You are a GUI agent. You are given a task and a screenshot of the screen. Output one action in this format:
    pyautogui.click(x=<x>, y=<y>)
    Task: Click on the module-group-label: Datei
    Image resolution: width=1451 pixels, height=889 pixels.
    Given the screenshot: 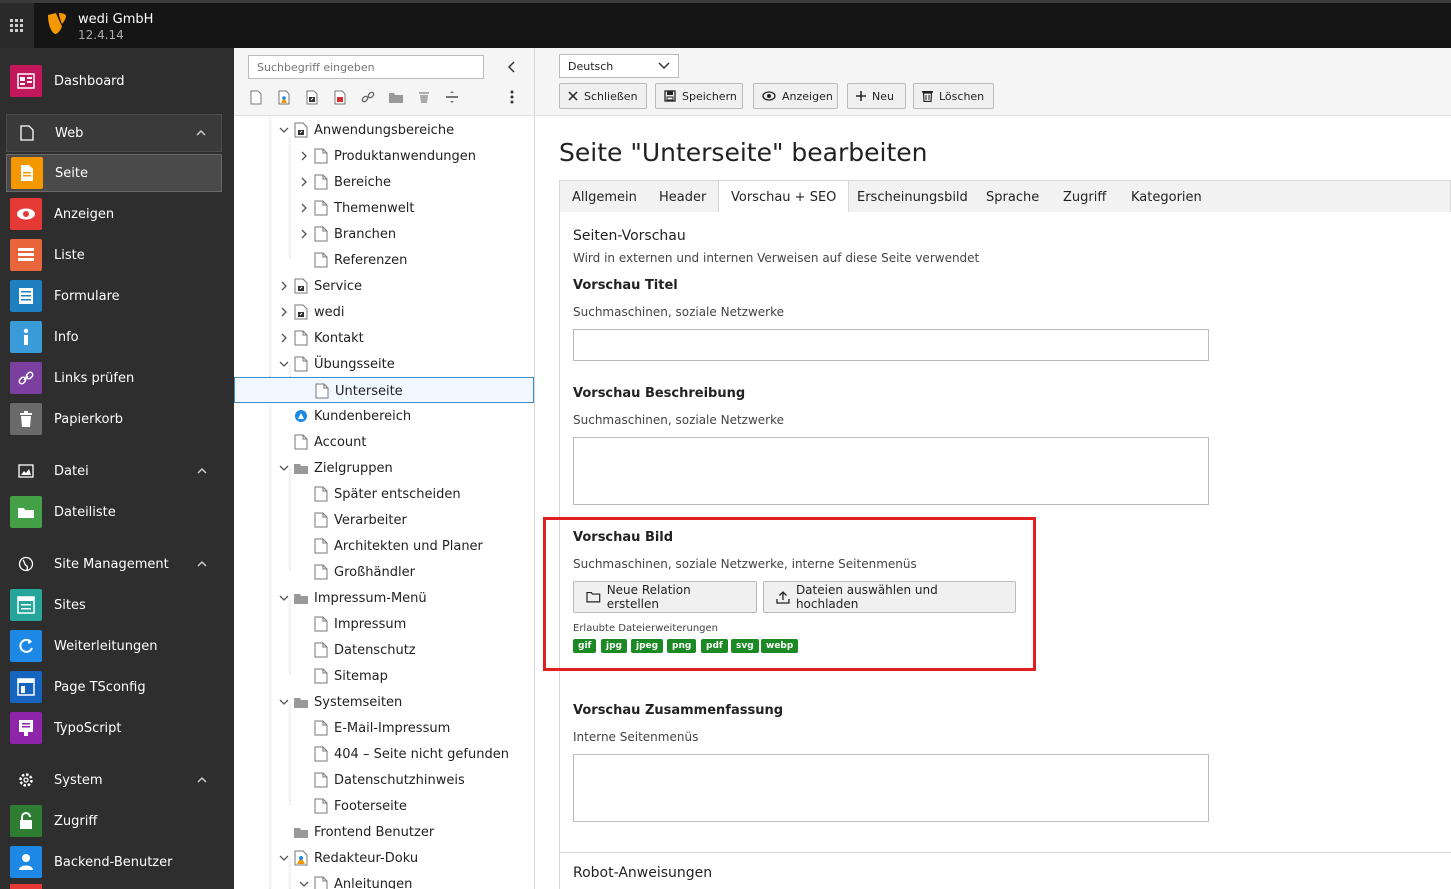 What is the action you would take?
    pyautogui.click(x=71, y=471)
    